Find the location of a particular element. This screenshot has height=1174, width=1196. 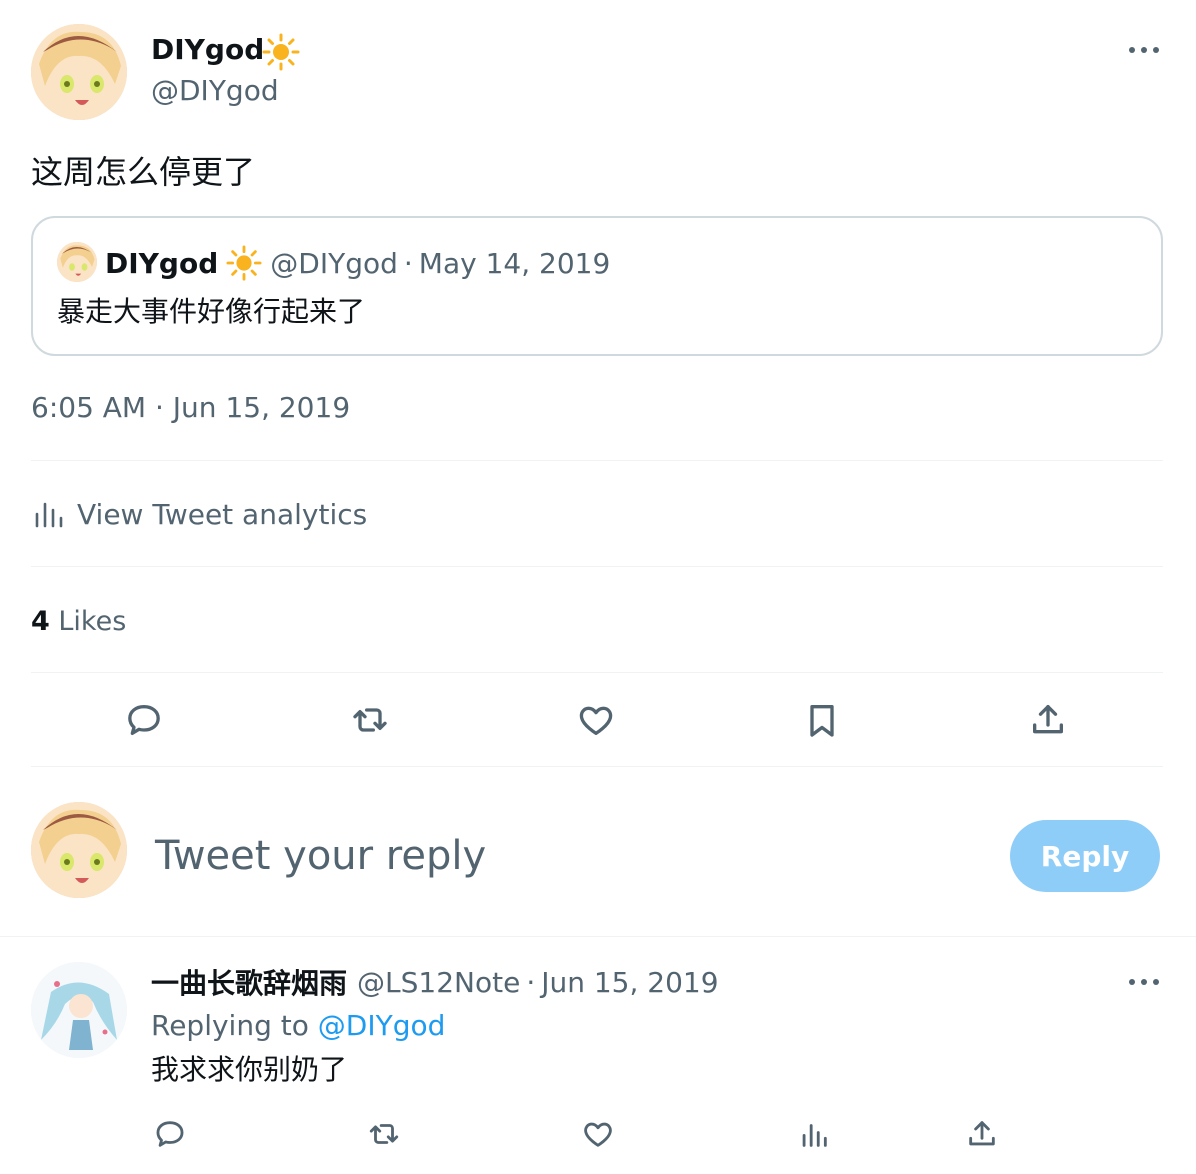

reply-button: Reply is located at coordinates (1085, 856).